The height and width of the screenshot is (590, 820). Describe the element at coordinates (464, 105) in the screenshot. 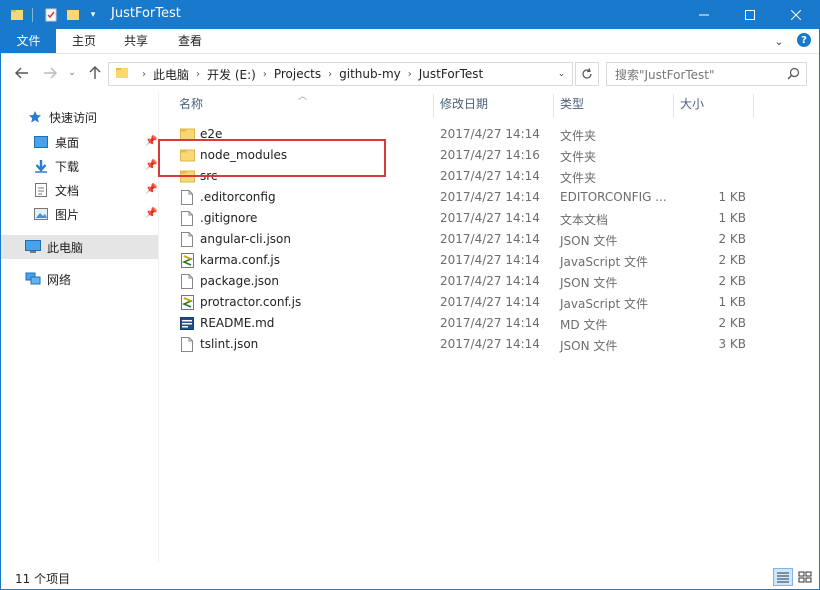

I see `column-header-date: 修改日期` at that location.